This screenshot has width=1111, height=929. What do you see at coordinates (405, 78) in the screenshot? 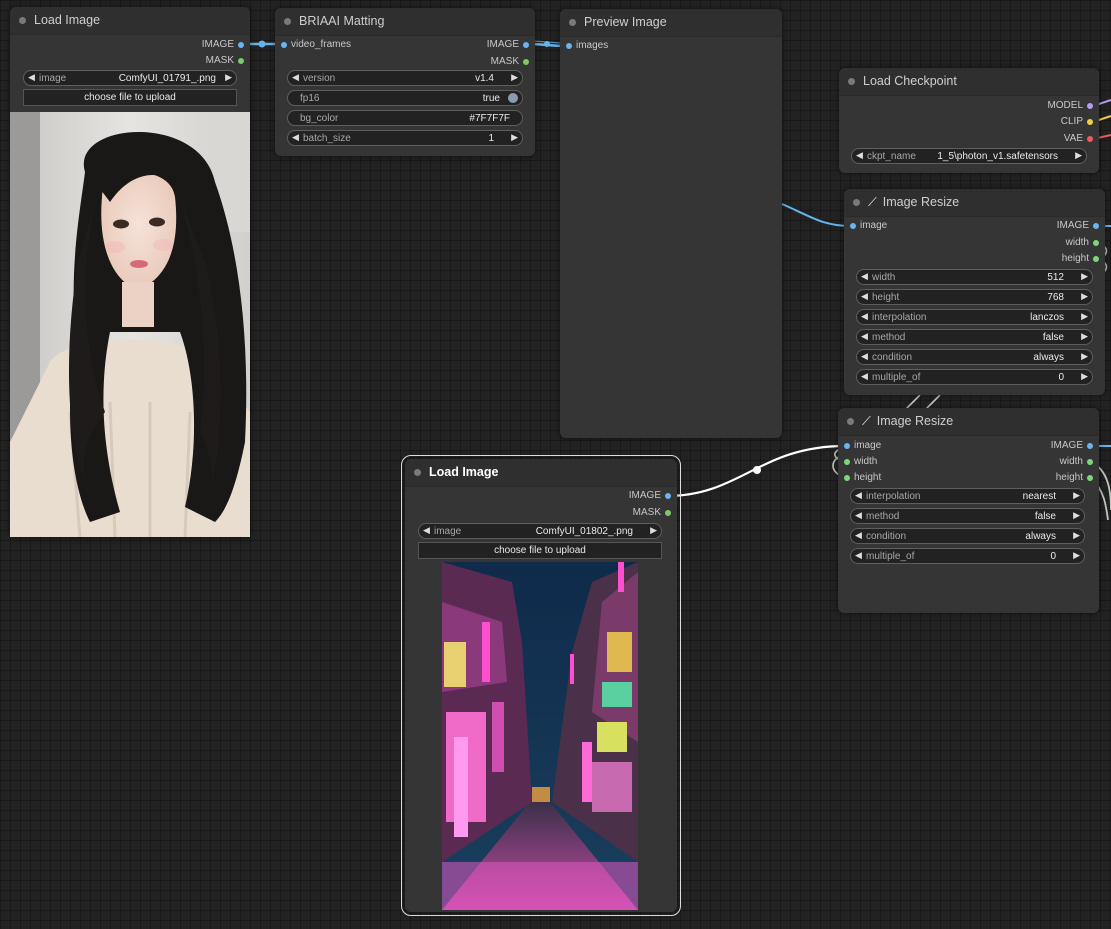
I see `version-combo-widget: ◀ version v1.4 ▶` at bounding box center [405, 78].